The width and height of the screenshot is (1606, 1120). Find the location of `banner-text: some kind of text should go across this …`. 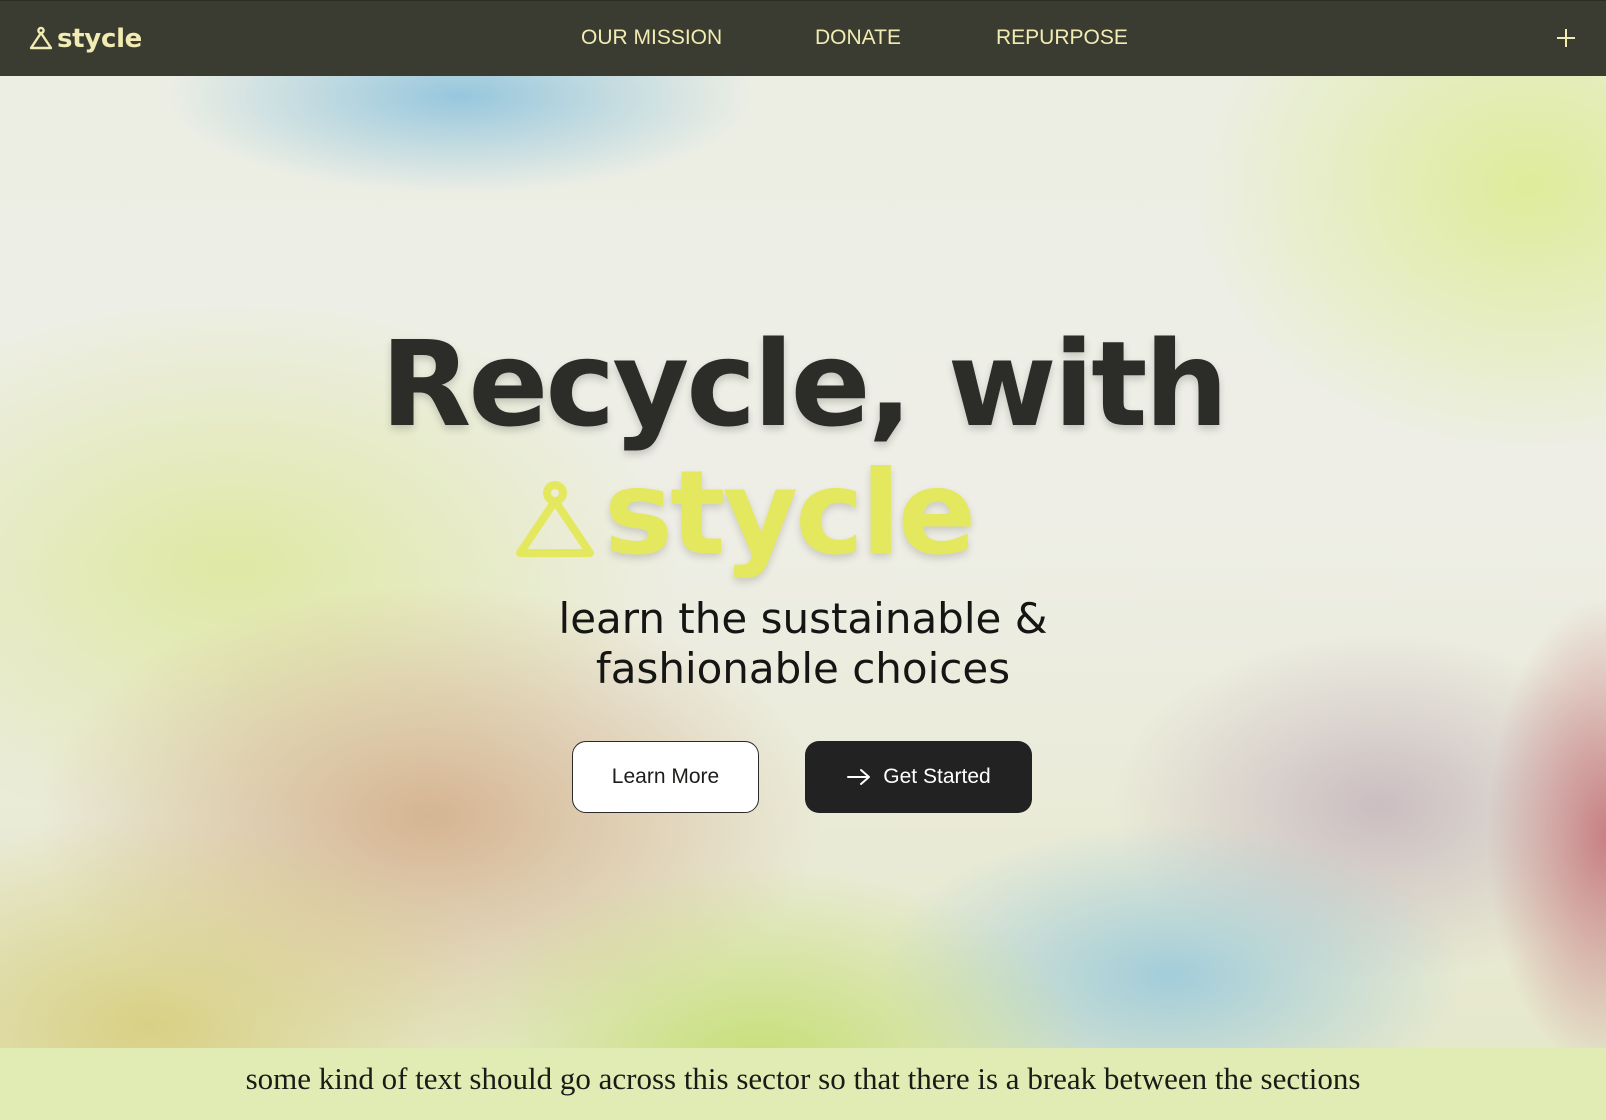

banner-text: some kind of text should go across this … is located at coordinates (803, 1078).